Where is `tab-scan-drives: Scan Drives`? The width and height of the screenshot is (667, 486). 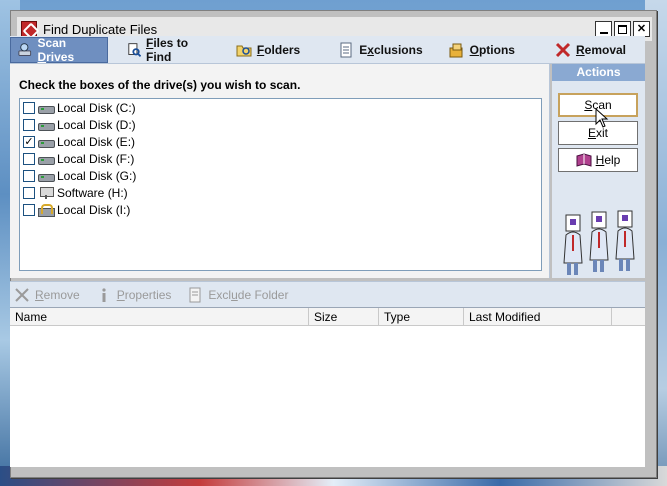 tab-scan-drives: Scan Drives is located at coordinates (59, 49).